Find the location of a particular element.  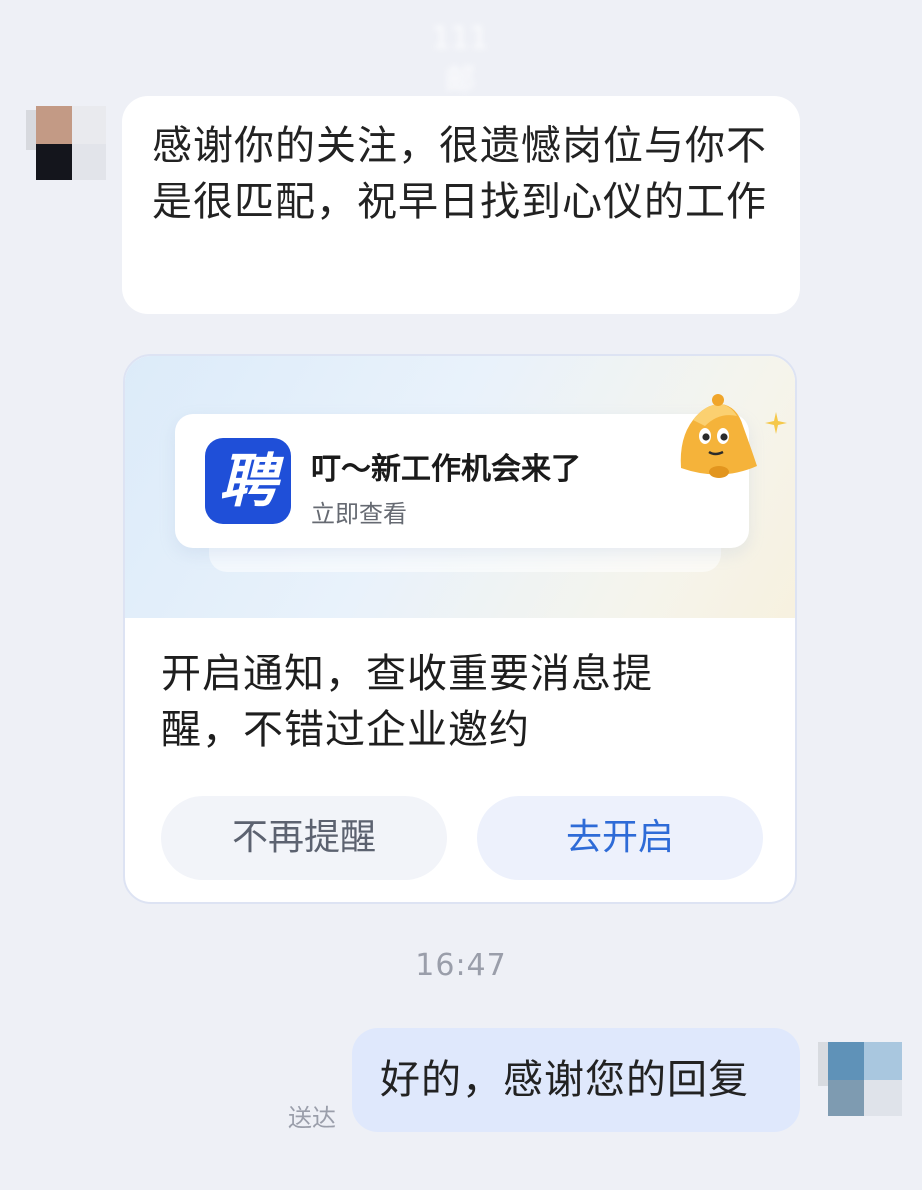

dismiss-reminder-button: 不再提醒 is located at coordinates (304, 838).